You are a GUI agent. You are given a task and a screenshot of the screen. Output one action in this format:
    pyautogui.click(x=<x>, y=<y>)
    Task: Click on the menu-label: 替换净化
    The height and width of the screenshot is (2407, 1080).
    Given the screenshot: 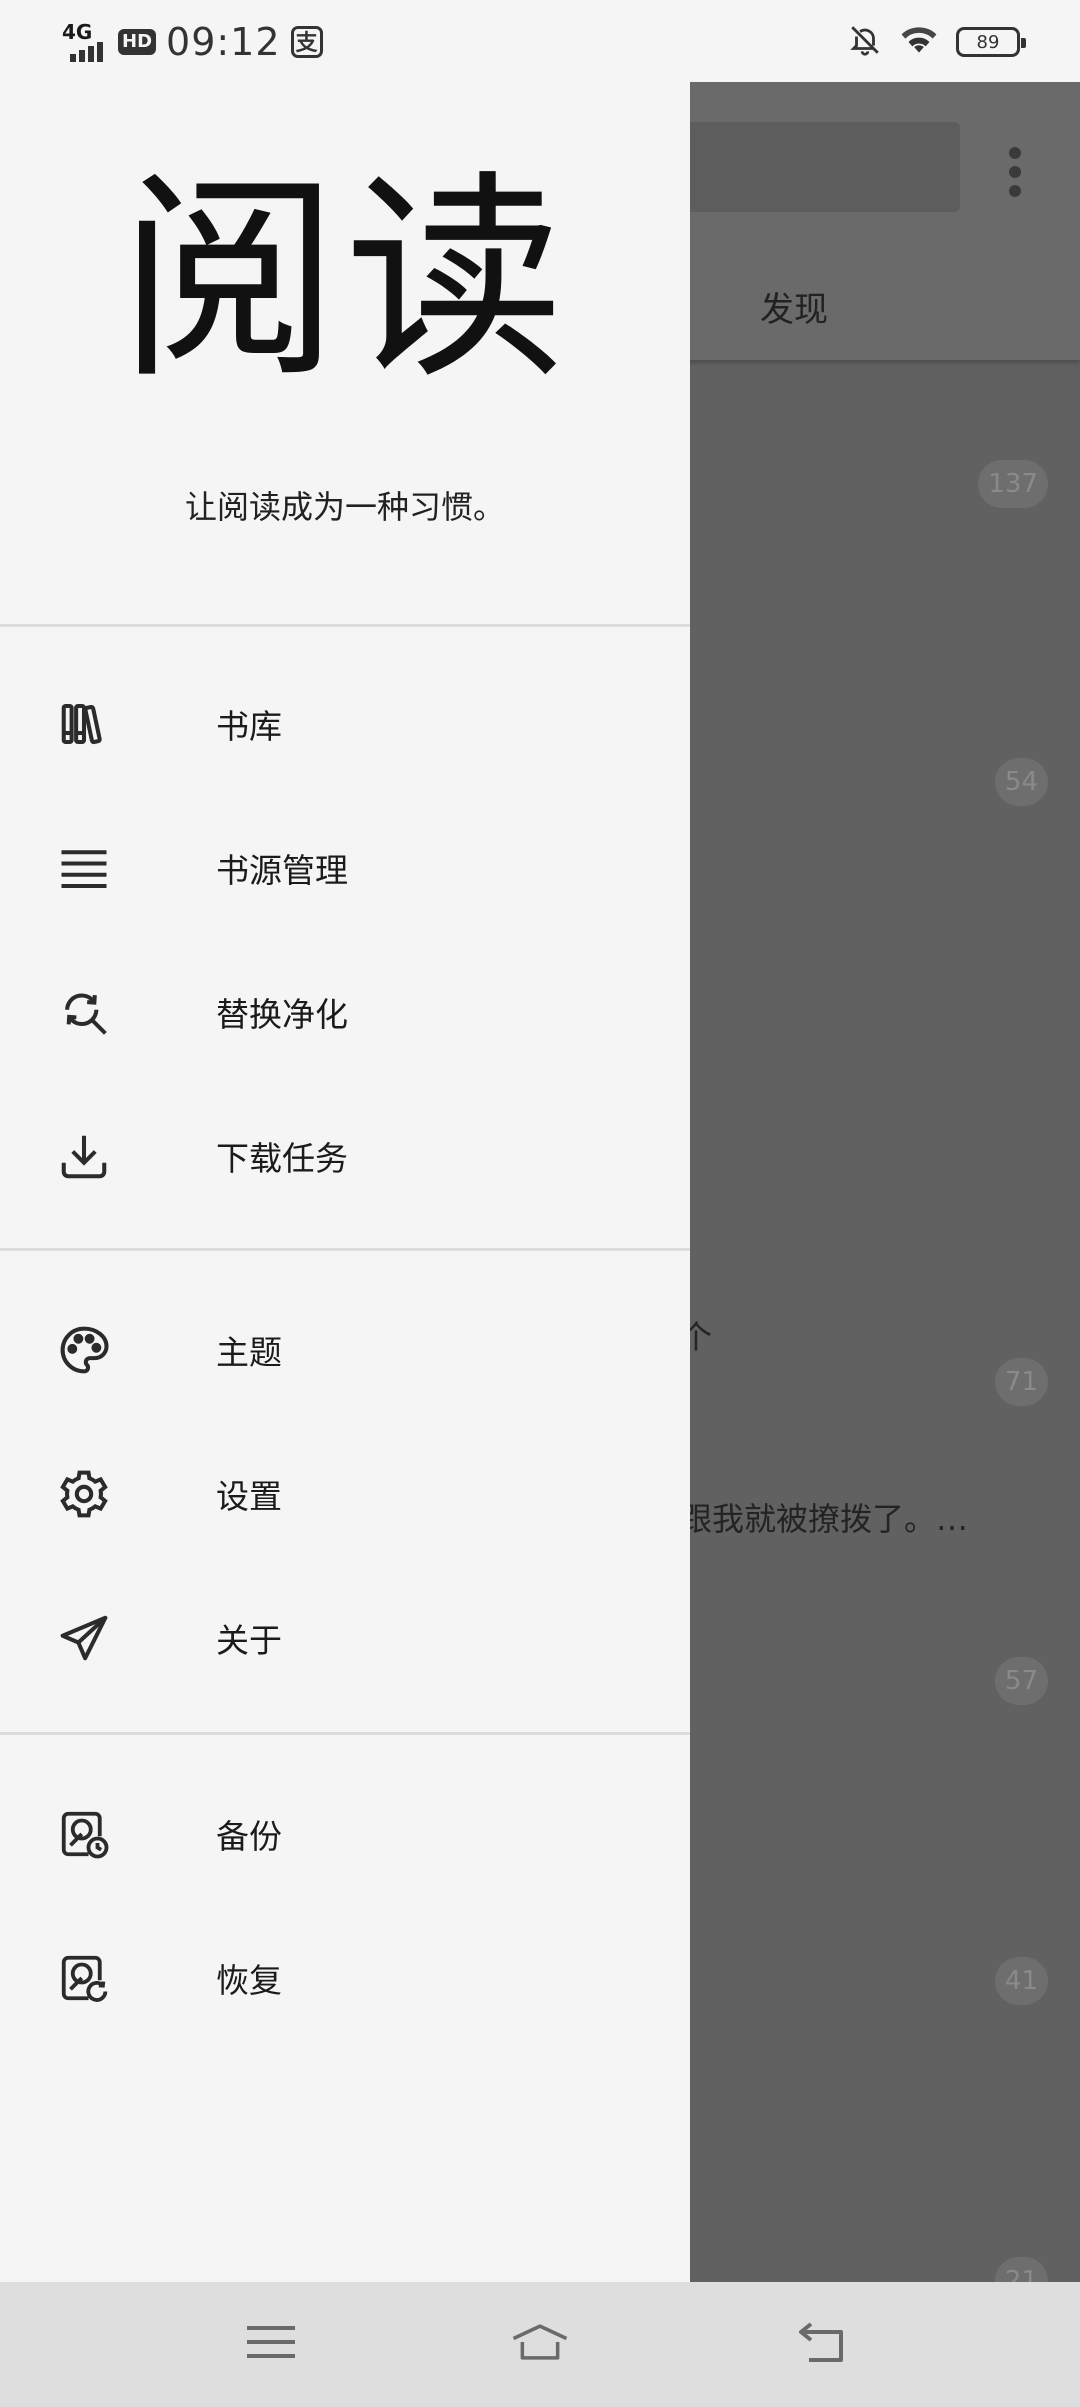 What is the action you would take?
    pyautogui.click(x=282, y=1014)
    